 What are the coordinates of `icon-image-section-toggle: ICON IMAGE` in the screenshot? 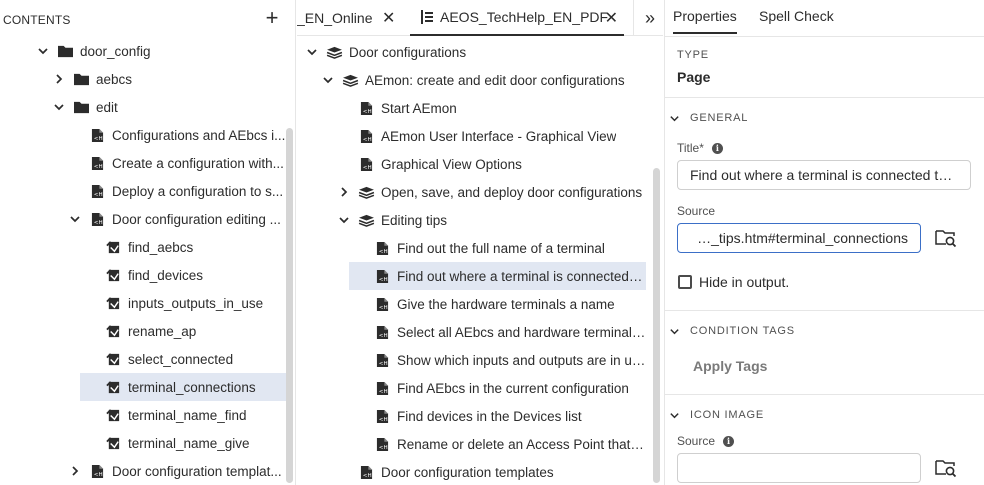 It's located at (716, 415).